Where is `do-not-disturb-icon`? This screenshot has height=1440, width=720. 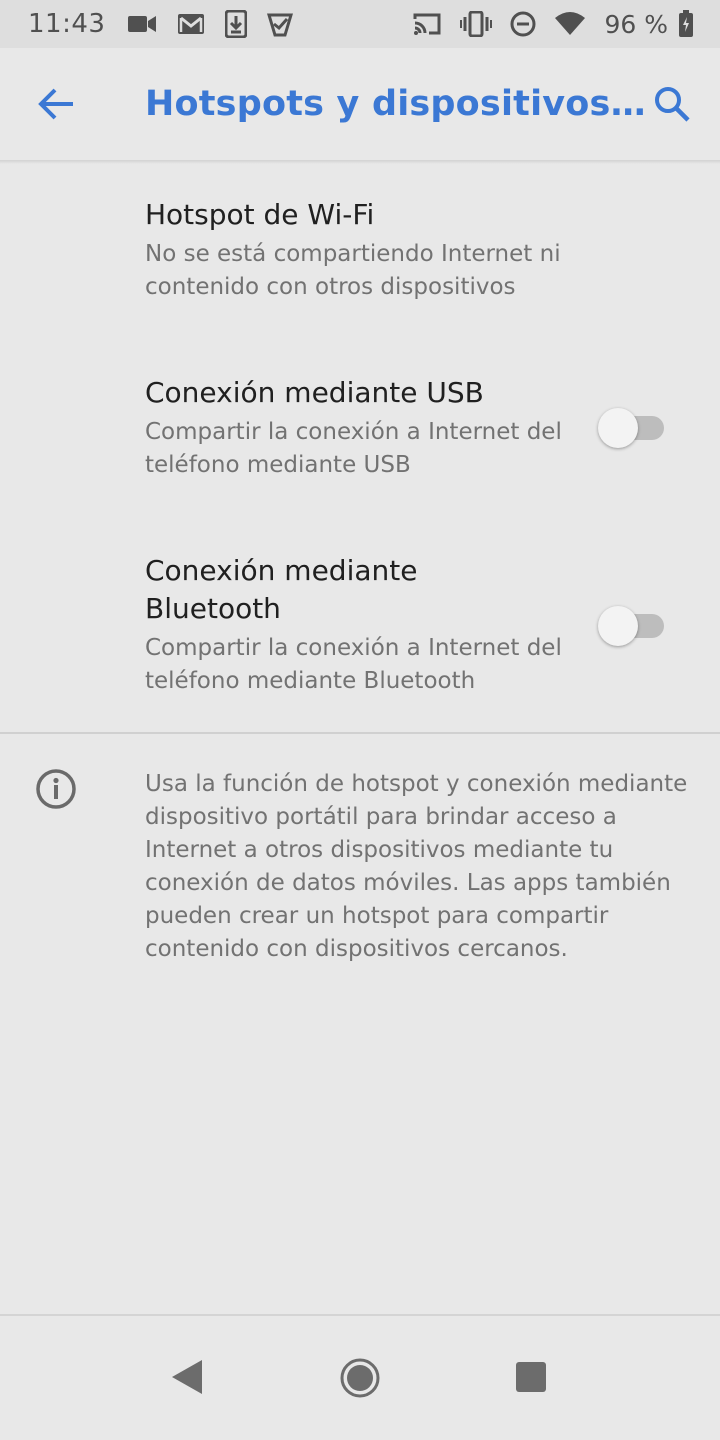
do-not-disturb-icon is located at coordinates (523, 24).